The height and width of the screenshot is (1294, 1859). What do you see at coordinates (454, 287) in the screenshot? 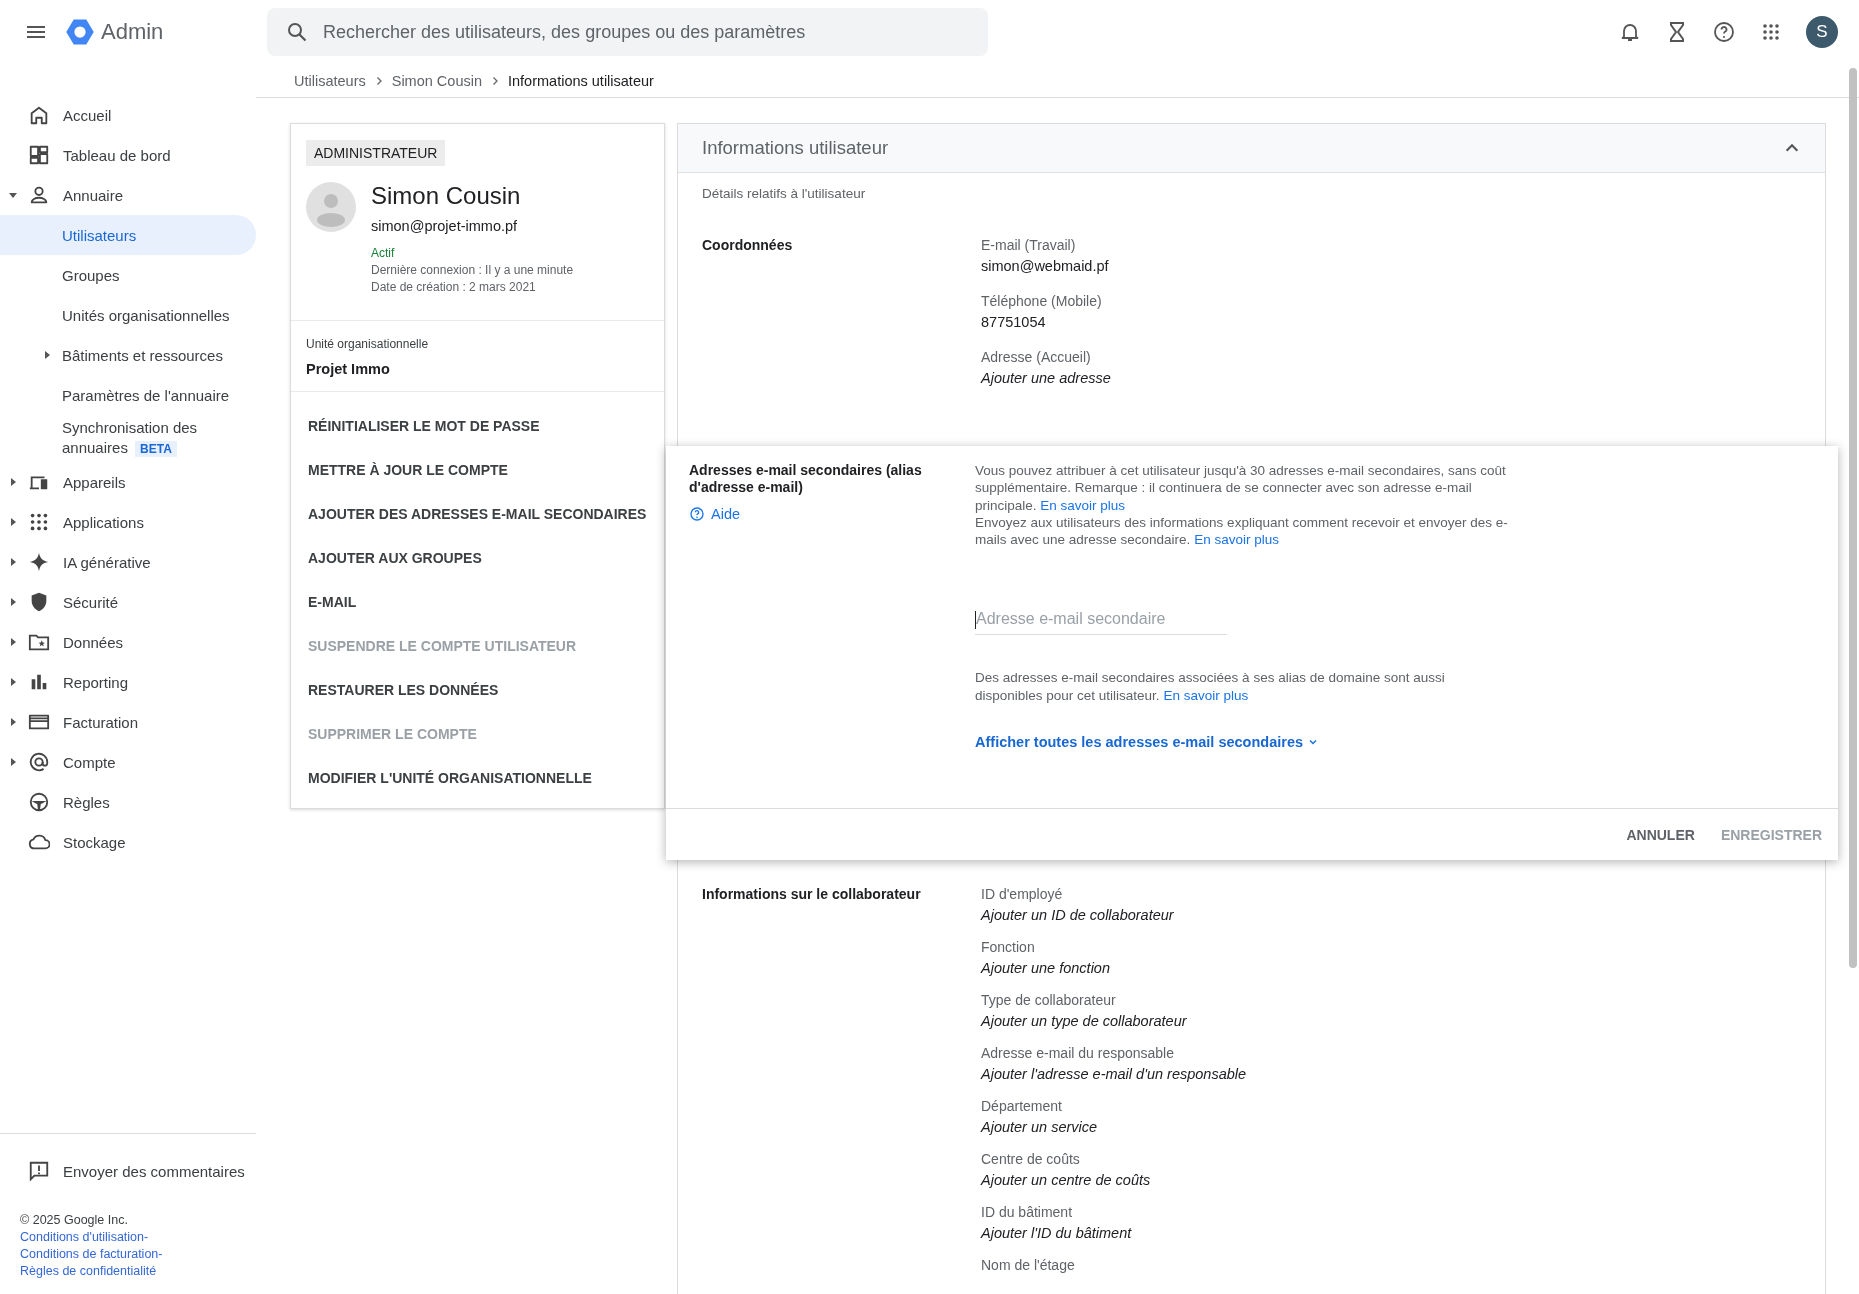
I see `creation-date-text: Date de création : 2 mars 2021` at bounding box center [454, 287].